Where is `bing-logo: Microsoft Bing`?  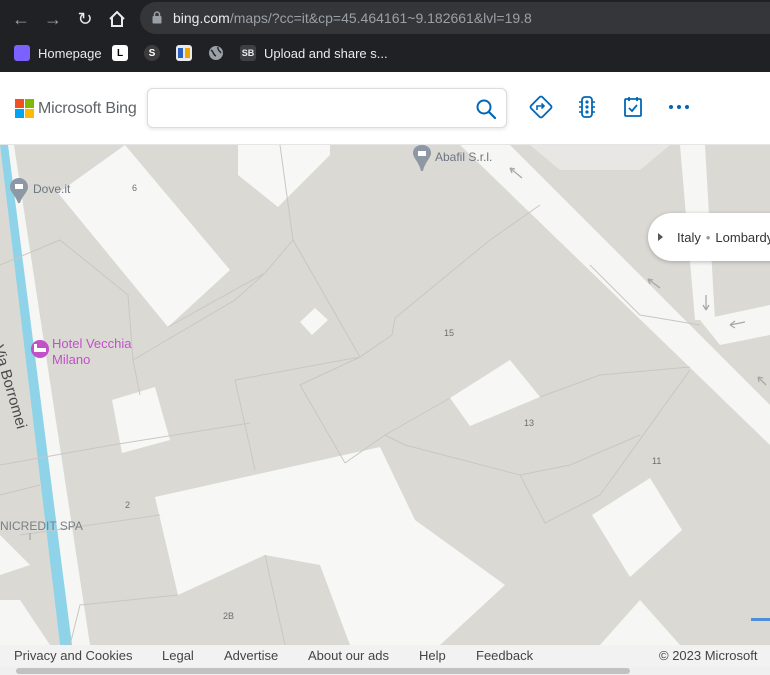
bing-logo: Microsoft Bing is located at coordinates (76, 108).